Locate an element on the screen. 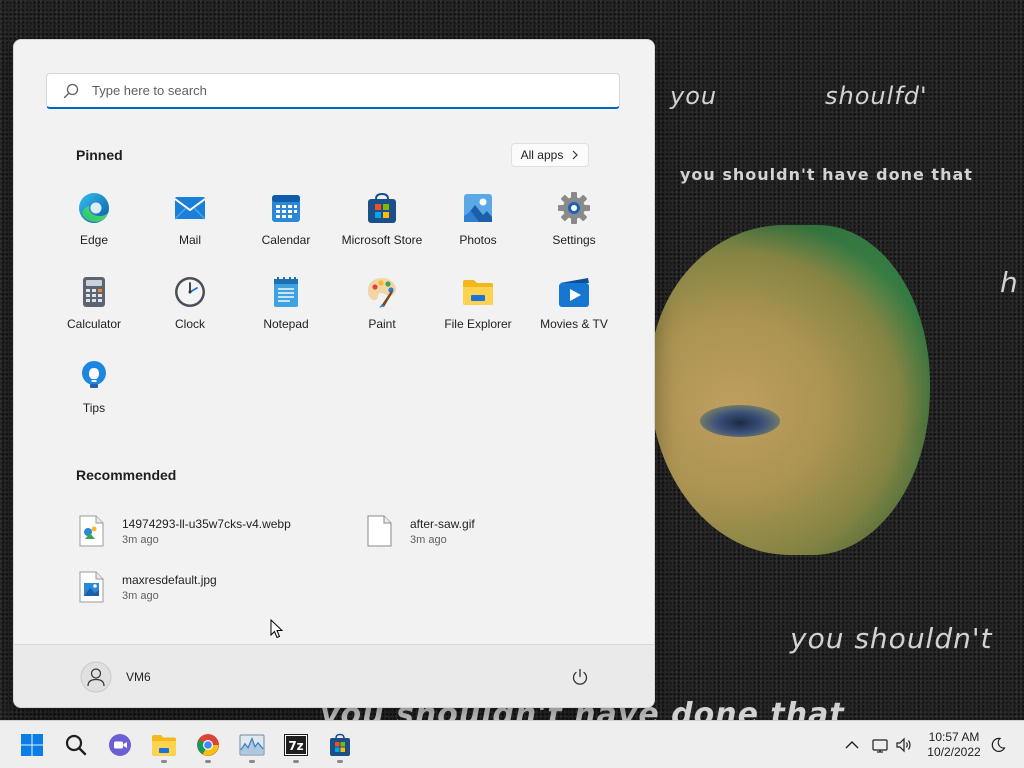  network-icon is located at coordinates (880, 746).